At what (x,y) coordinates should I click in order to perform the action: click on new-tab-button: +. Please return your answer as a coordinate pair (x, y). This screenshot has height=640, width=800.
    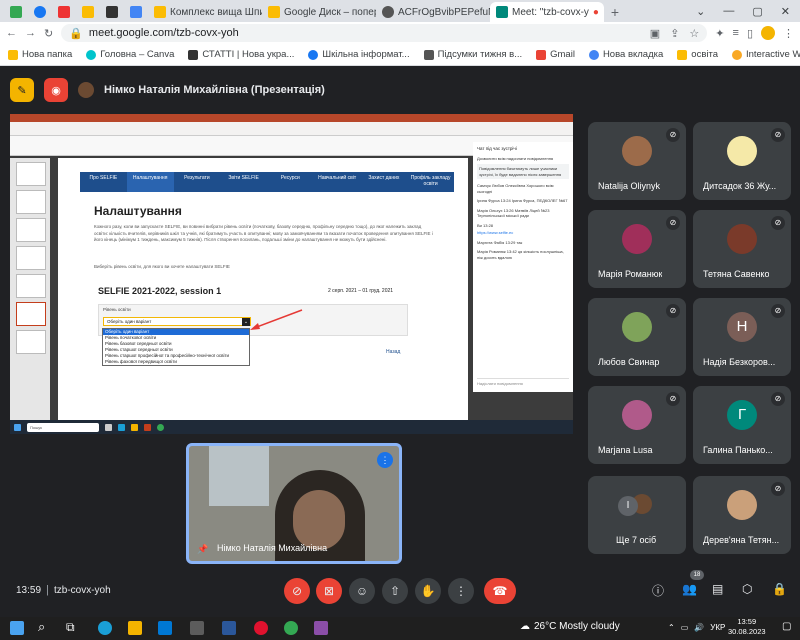
    Looking at the image, I should click on (615, 12).